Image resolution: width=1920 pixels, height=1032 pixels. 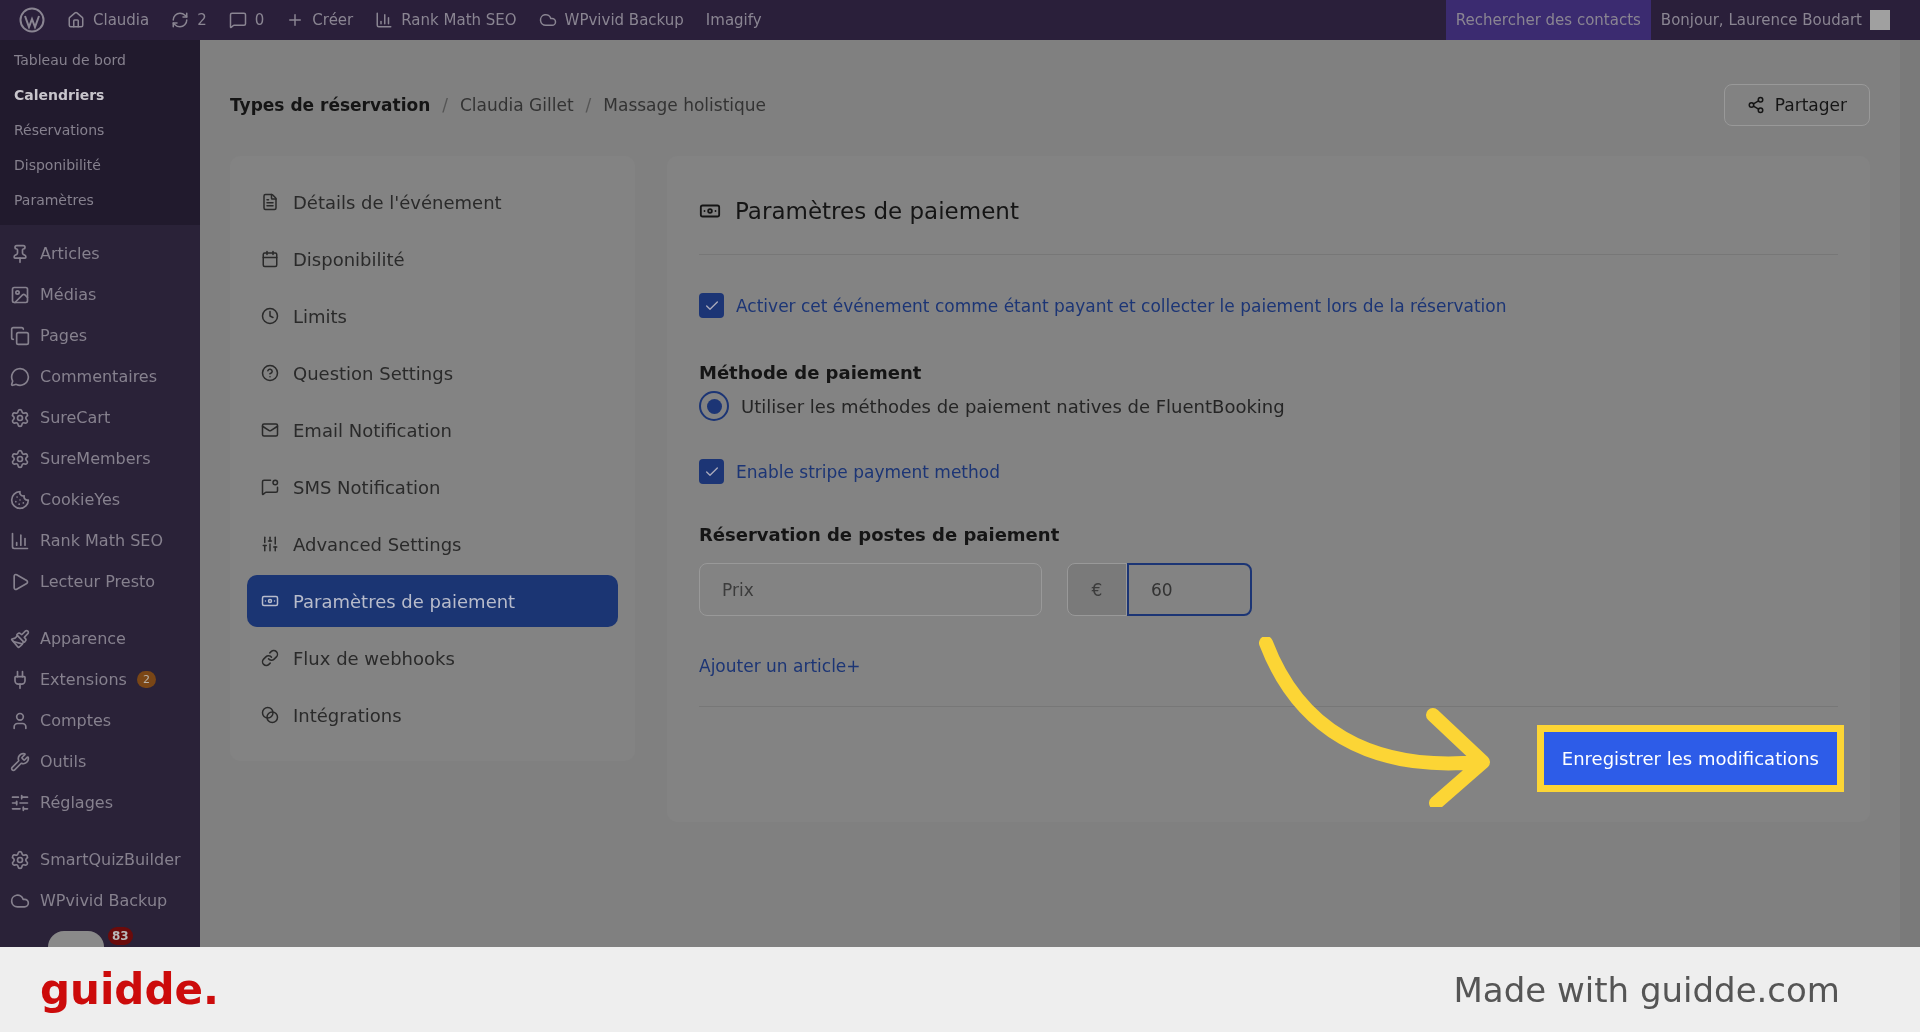 I want to click on menu-item: CookieYes, so click(x=100, y=499).